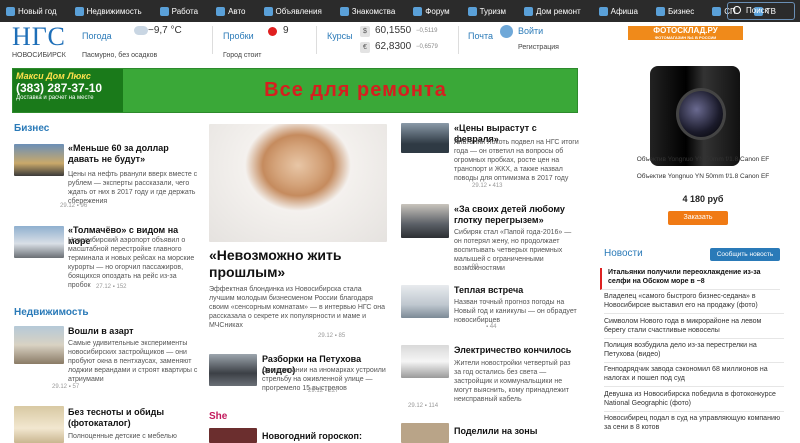 The width and height of the screenshot is (800, 443). Describe the element at coordinates (218, 416) in the screenshot. I see `section-she: She` at that location.